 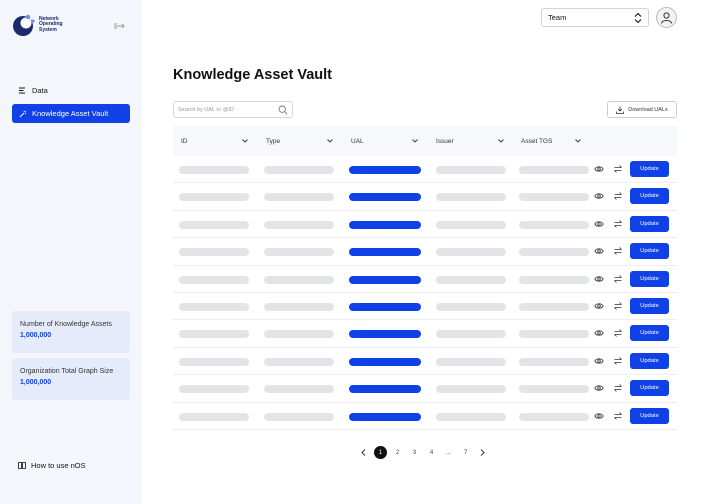 What do you see at coordinates (40, 90) in the screenshot?
I see `sidebar-item-label: Data` at bounding box center [40, 90].